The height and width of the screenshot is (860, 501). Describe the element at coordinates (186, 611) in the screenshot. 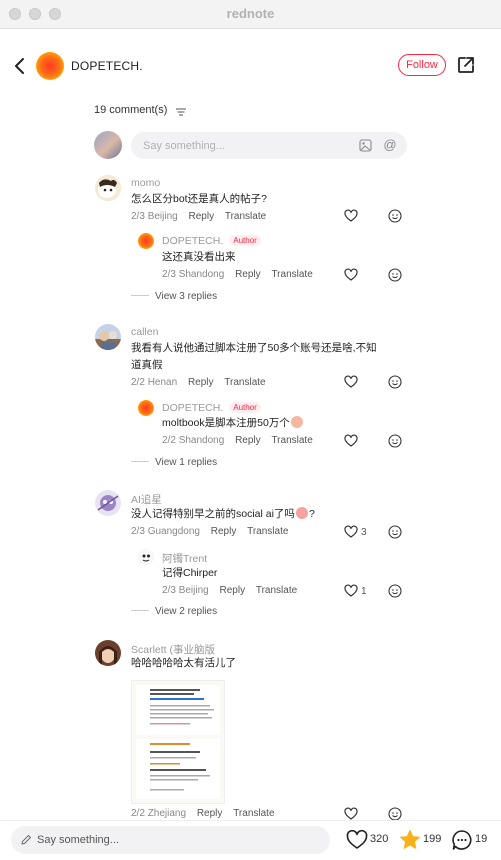

I see `view-replies-label: View 2 replies` at that location.